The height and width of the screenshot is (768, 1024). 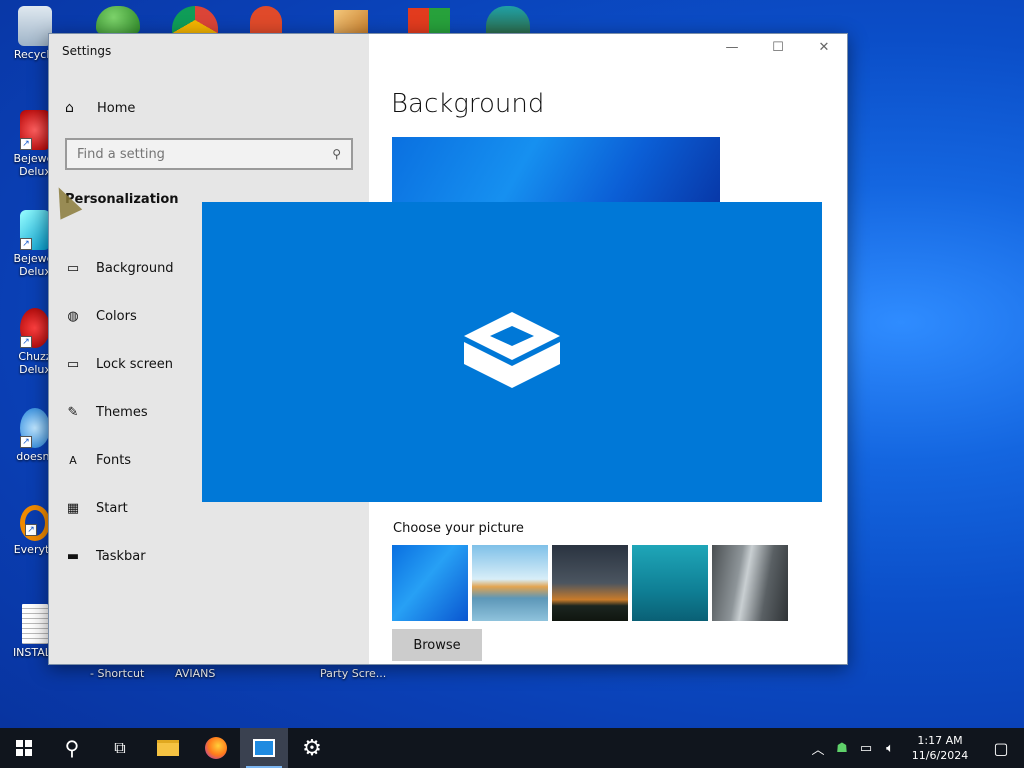 I want to click on sandbox-icon, so click(x=264, y=748).